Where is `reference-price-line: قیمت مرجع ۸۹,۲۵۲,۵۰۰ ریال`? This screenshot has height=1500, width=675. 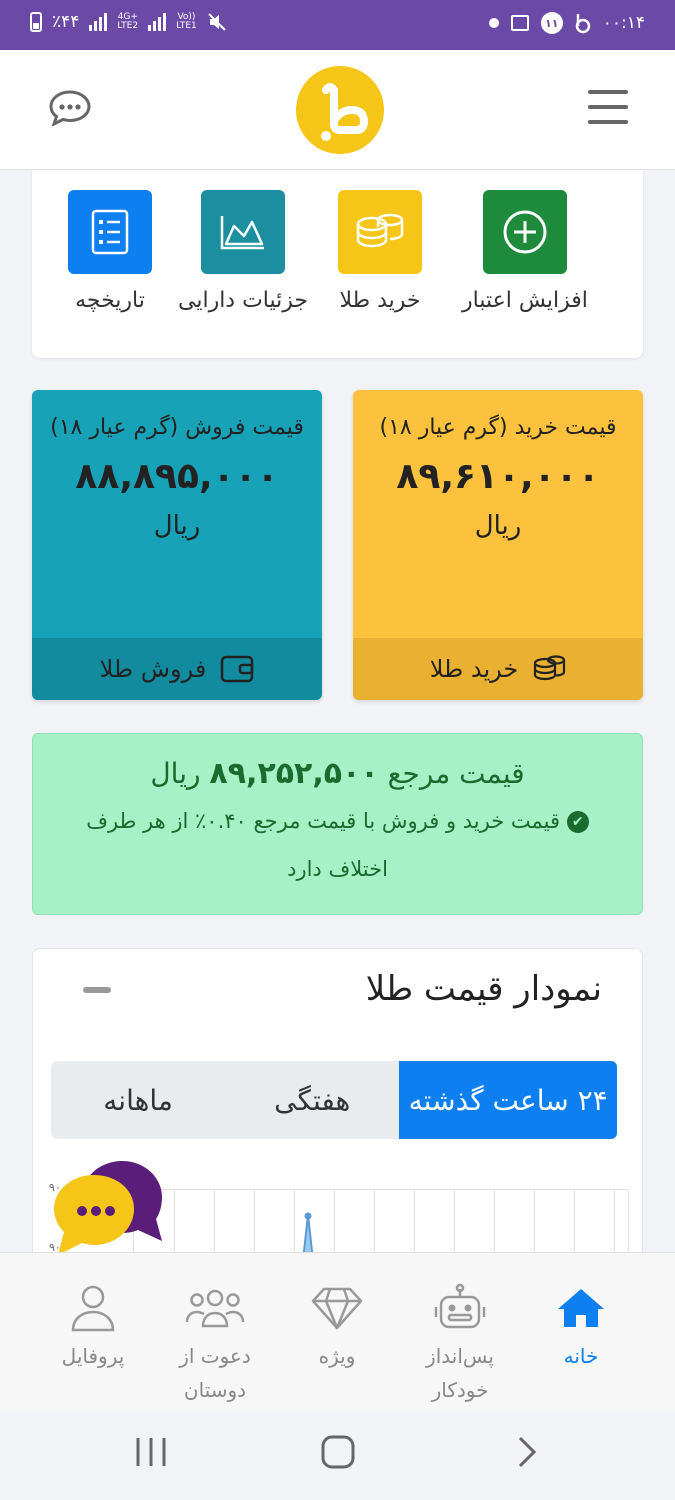 reference-price-line: قیمت مرجع ۸۹,۲۵۲,۵۰۰ ریال is located at coordinates (337, 773).